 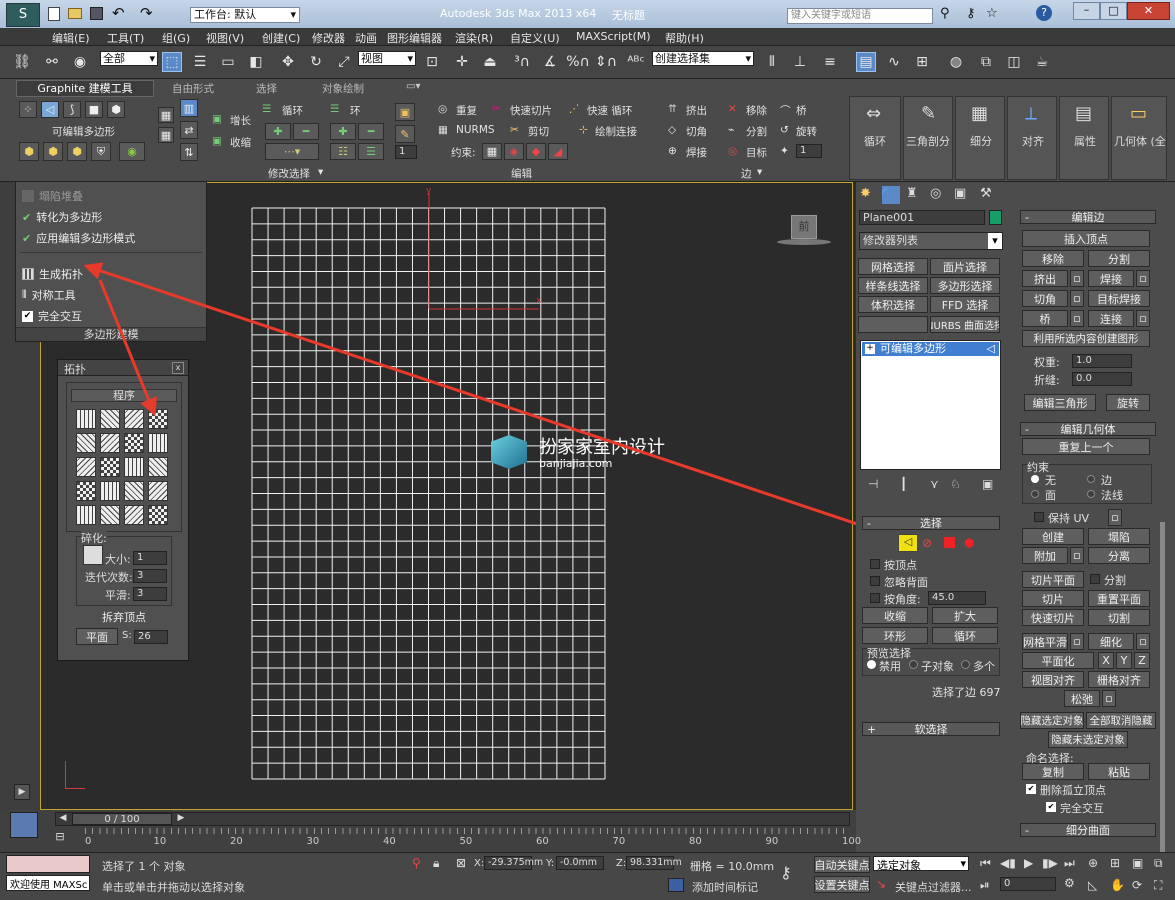 What do you see at coordinates (80, 62) in the screenshot?
I see `bind-spacewarp-icon: ◉` at bounding box center [80, 62].